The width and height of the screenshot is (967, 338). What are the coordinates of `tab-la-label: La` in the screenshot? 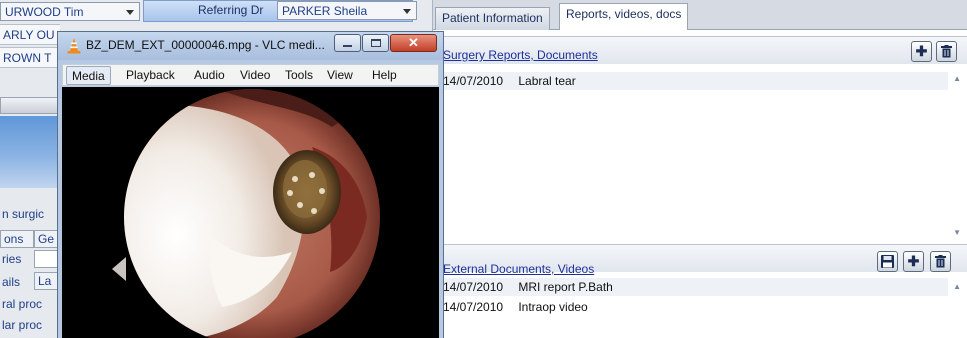 It's located at (45, 281).